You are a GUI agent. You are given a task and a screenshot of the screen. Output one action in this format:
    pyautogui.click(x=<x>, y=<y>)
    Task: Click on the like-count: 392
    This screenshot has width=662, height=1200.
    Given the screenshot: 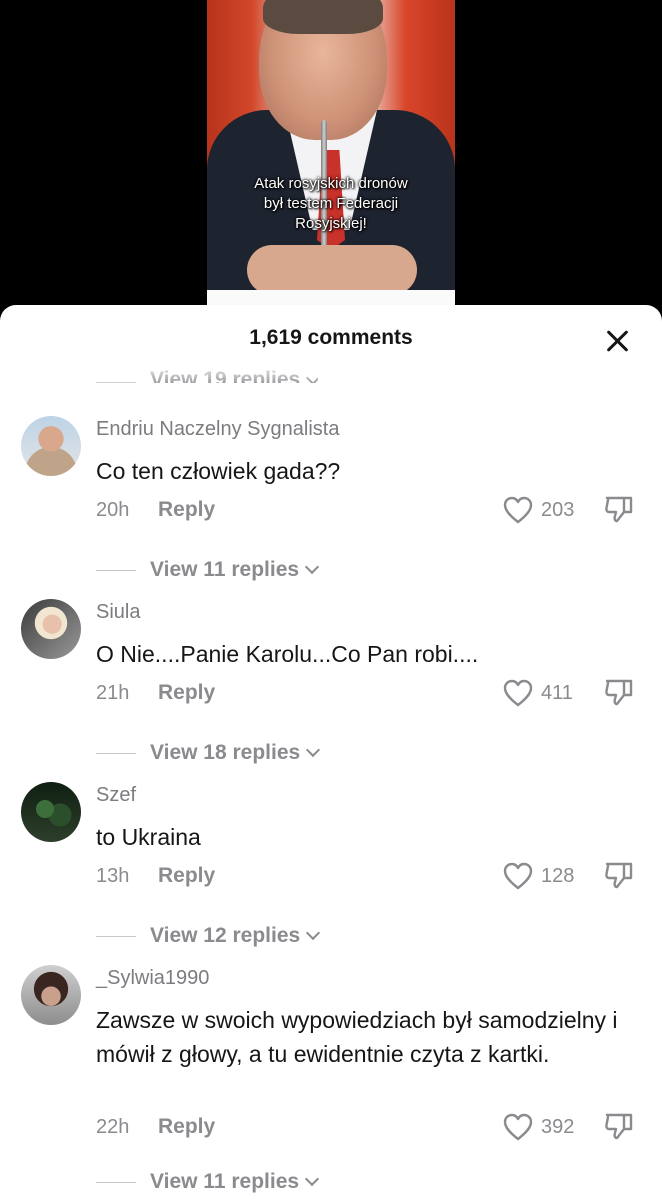 What is the action you would take?
    pyautogui.click(x=558, y=1126)
    